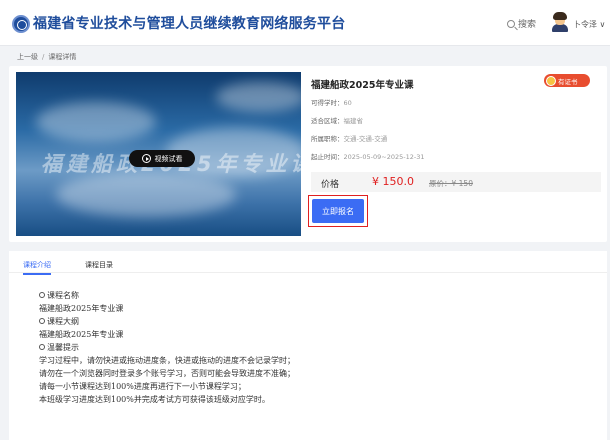 The height and width of the screenshot is (440, 610). Describe the element at coordinates (327, 157) in the screenshot. I see `period-label: 起止时间：` at that location.